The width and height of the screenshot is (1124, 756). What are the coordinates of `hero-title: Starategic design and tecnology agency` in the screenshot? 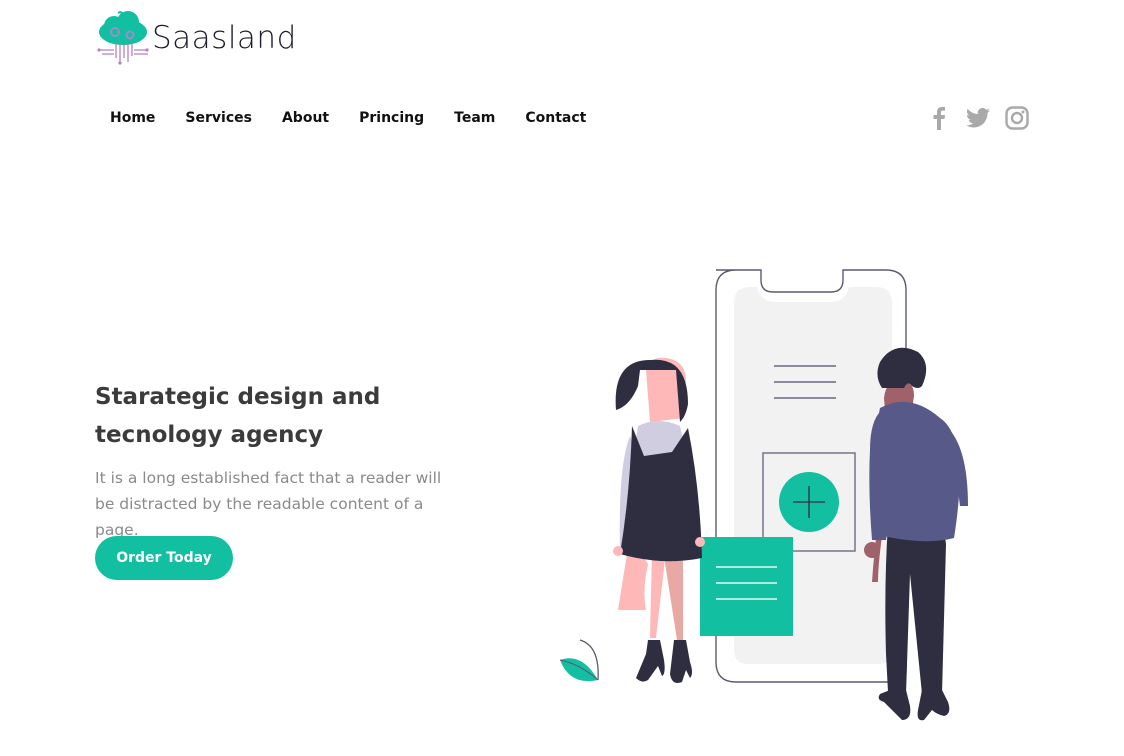 It's located at (238, 416).